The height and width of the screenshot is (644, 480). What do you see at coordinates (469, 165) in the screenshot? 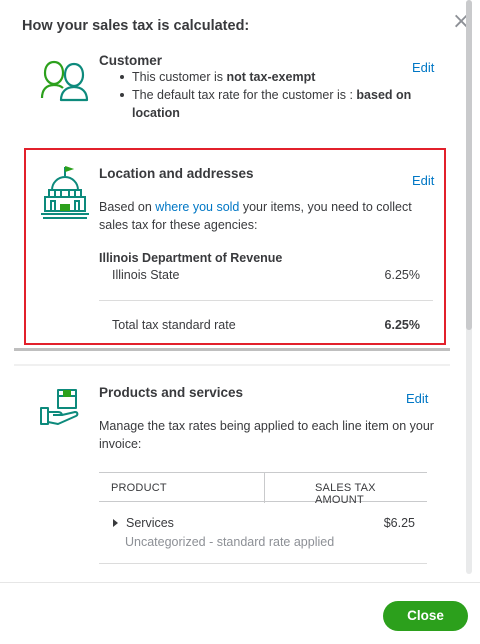
I see `scrollbar-thumb` at bounding box center [469, 165].